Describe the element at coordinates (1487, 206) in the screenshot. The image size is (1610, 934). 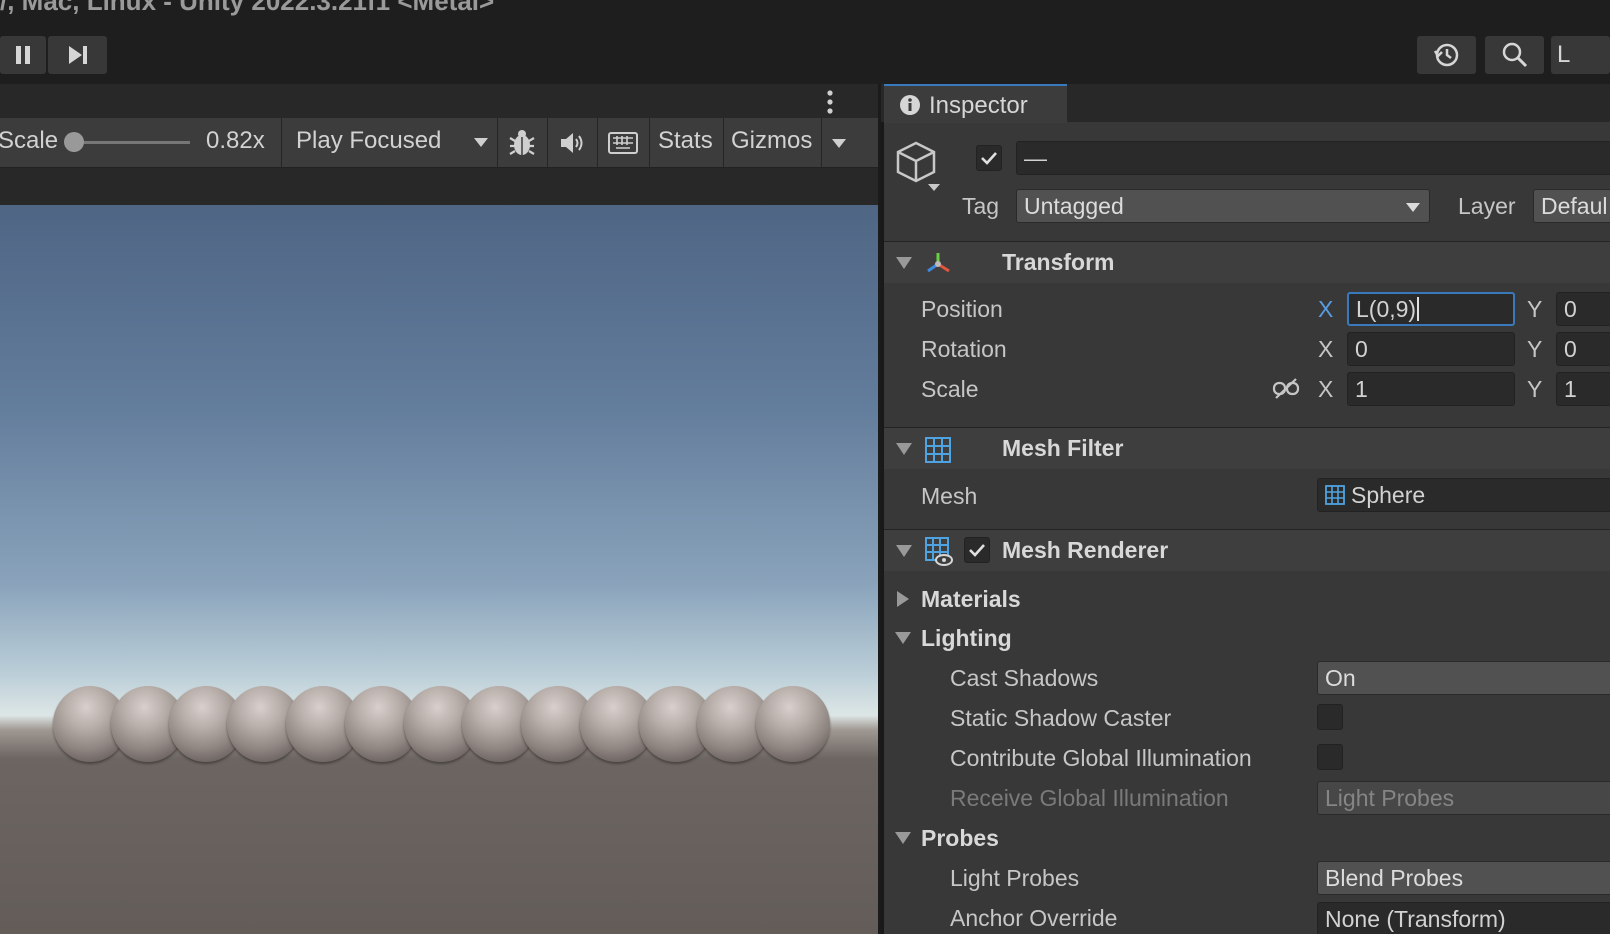
I see `layer-label: Layer` at that location.